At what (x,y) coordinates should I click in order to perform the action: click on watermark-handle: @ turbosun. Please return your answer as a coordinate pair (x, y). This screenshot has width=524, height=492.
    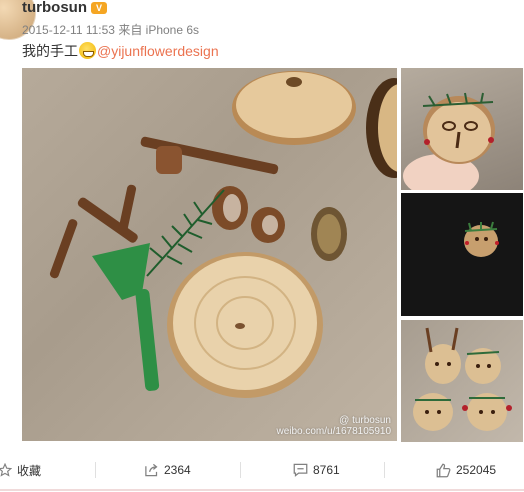
    Looking at the image, I should click on (365, 420).